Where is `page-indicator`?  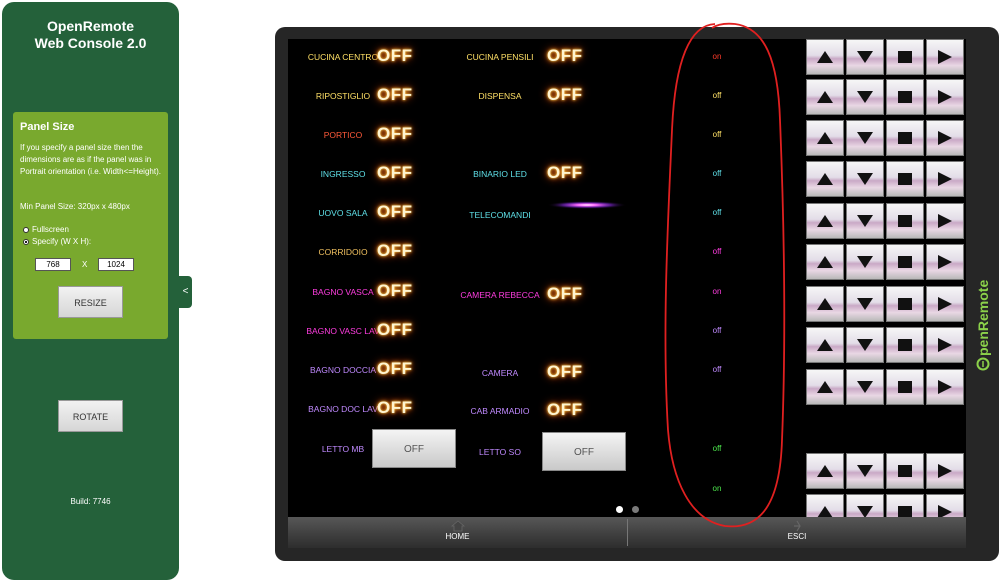 page-indicator is located at coordinates (635, 509).